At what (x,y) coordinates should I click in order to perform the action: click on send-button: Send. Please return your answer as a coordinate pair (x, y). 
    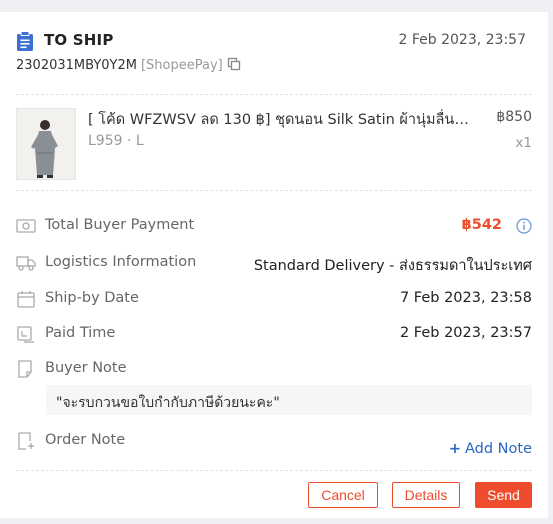
    Looking at the image, I should click on (503, 495).